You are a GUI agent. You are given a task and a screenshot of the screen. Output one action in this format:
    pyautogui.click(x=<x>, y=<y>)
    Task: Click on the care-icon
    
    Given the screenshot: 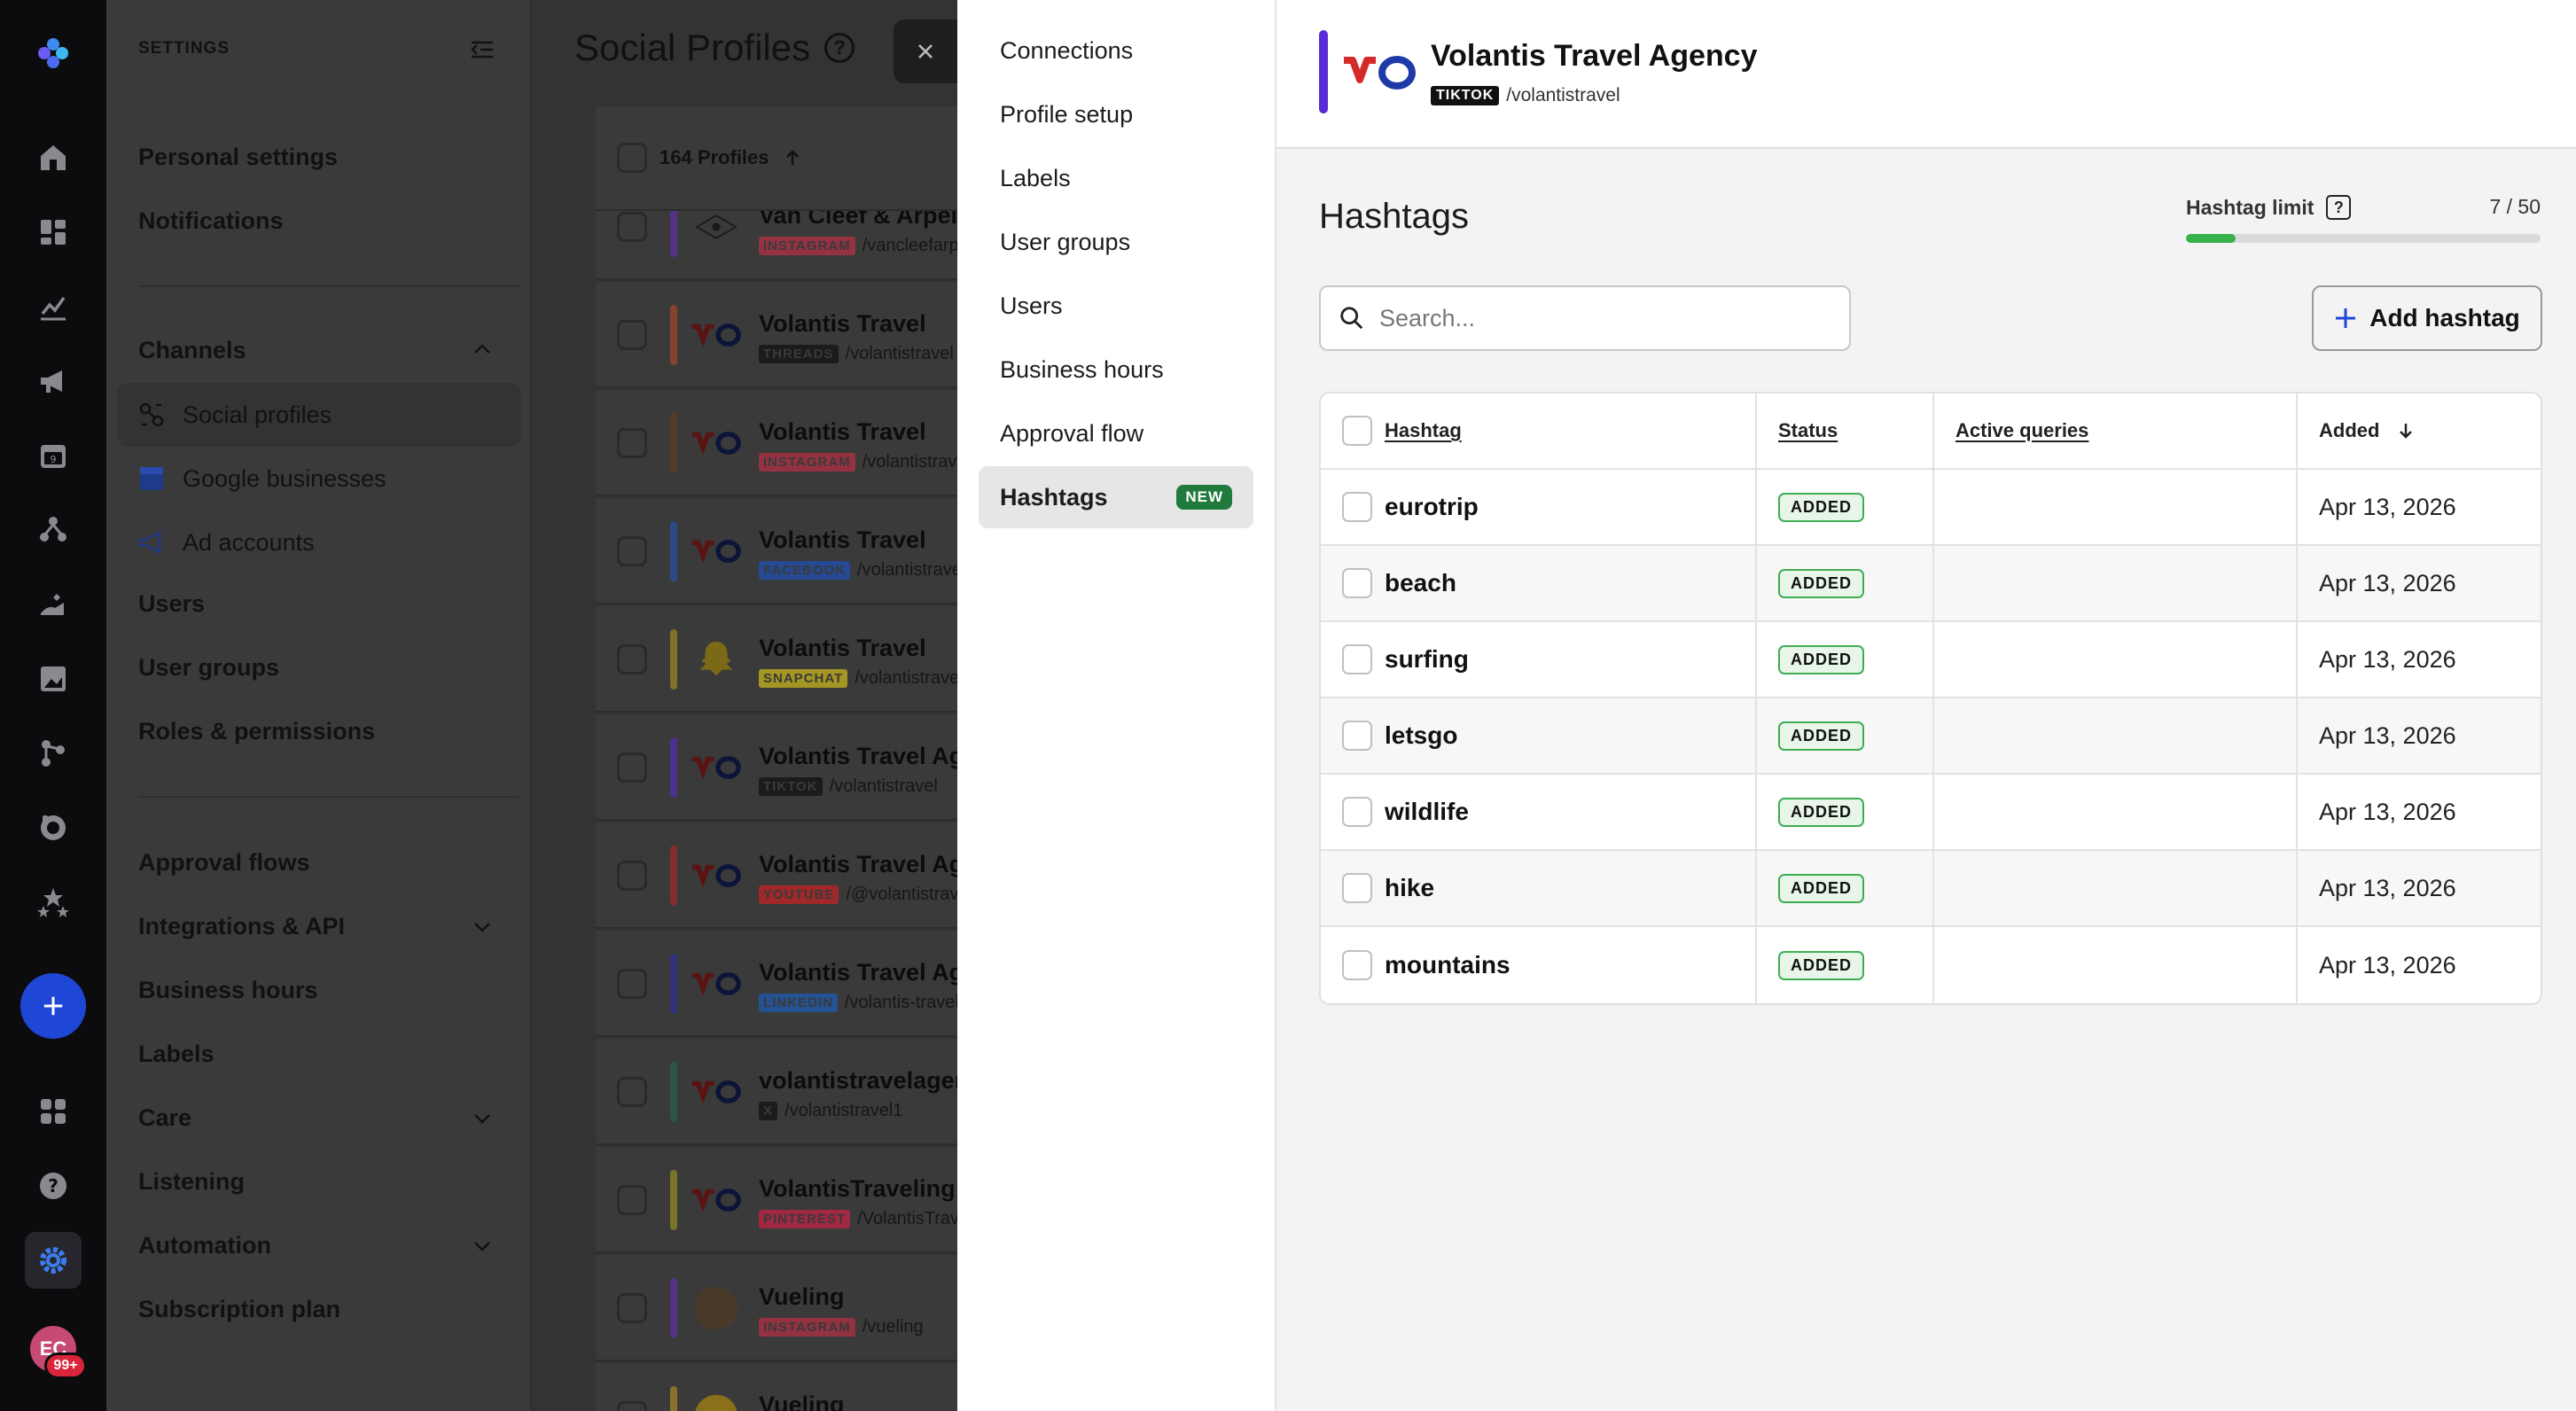 What is the action you would take?
    pyautogui.click(x=53, y=605)
    